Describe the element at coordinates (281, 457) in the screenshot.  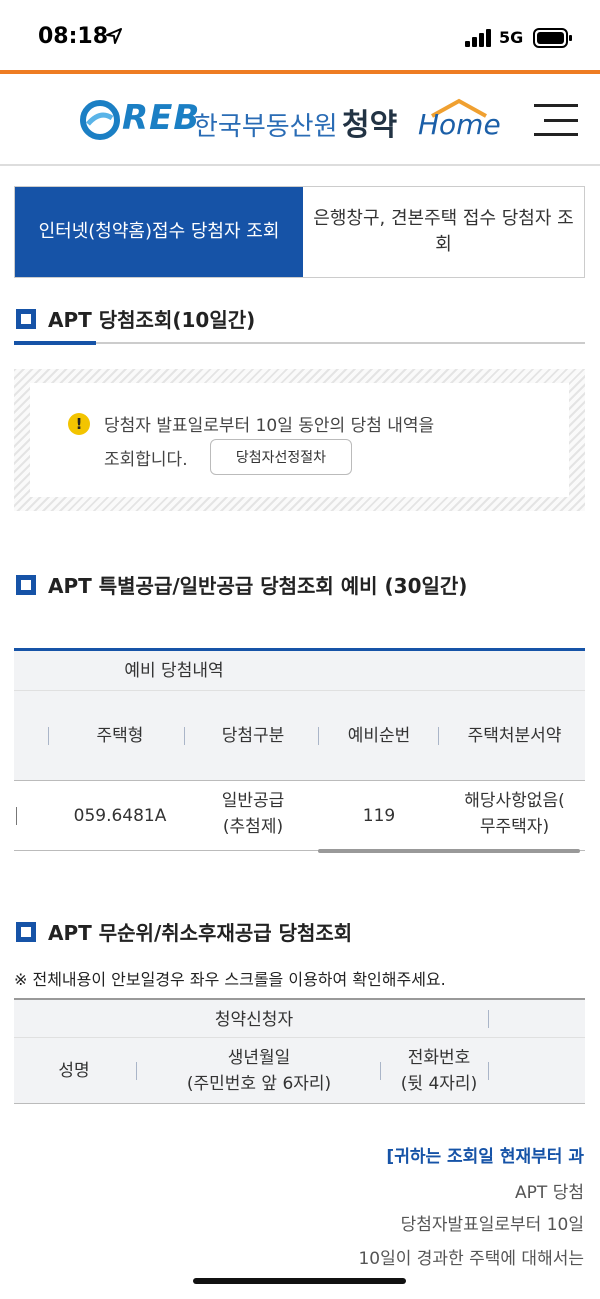
I see `selection-procedure-button: 당첨자선정절차` at that location.